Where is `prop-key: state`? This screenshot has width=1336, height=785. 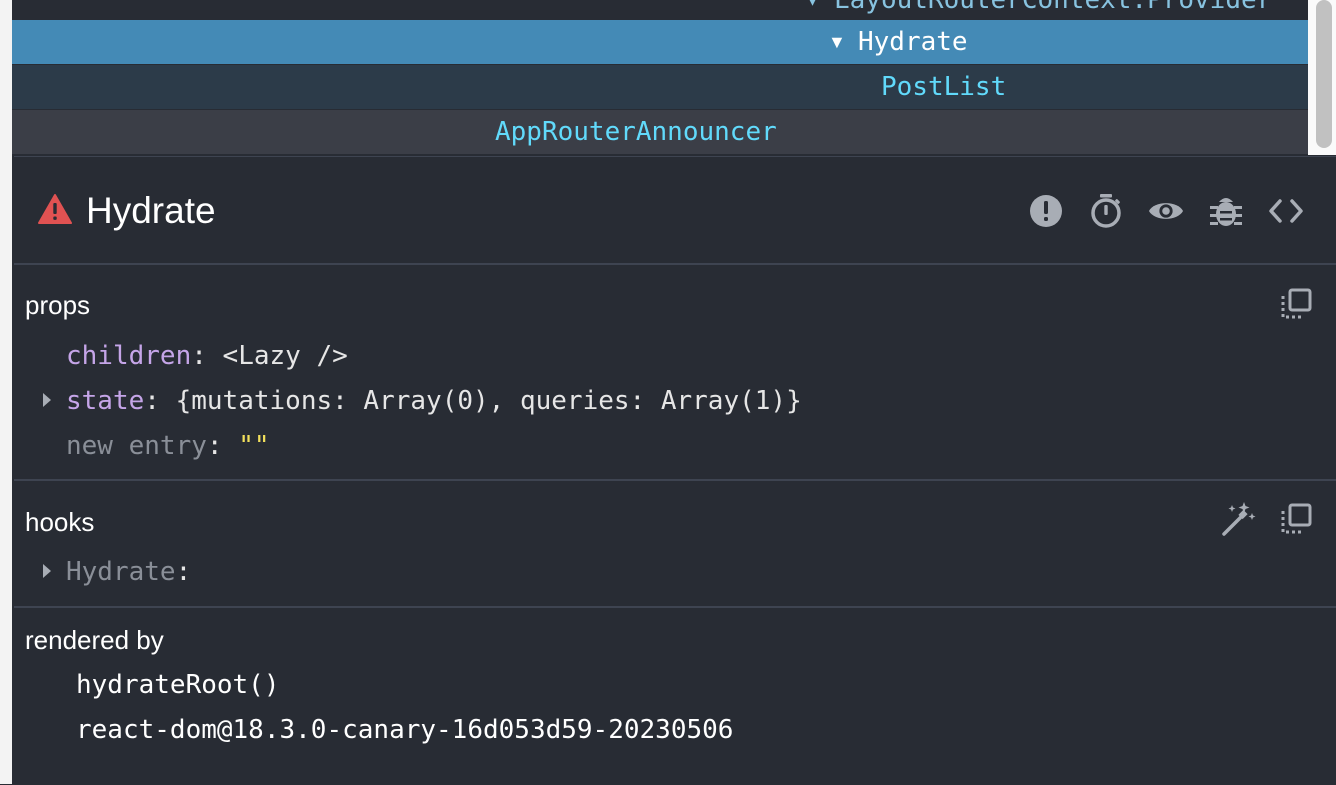
prop-key: state is located at coordinates (105, 401).